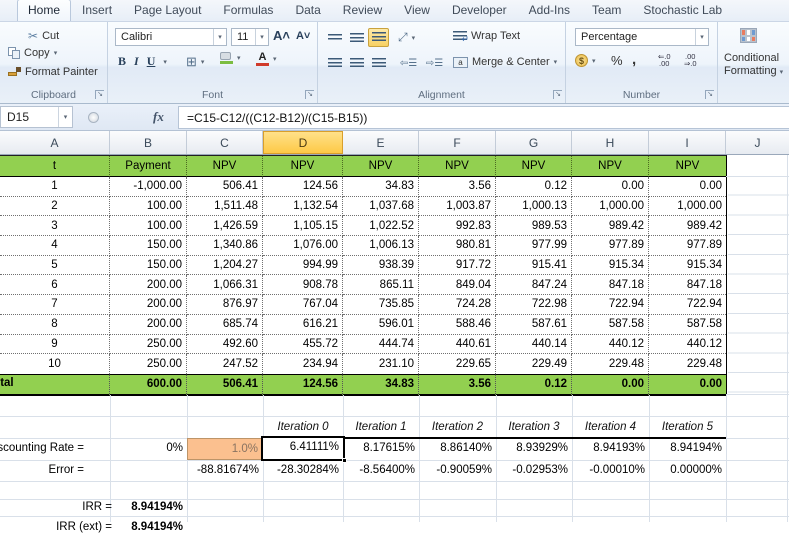 This screenshot has height=538, width=789. What do you see at coordinates (225, 305) in the screenshot?
I see `table-cell: 876.97` at bounding box center [225, 305].